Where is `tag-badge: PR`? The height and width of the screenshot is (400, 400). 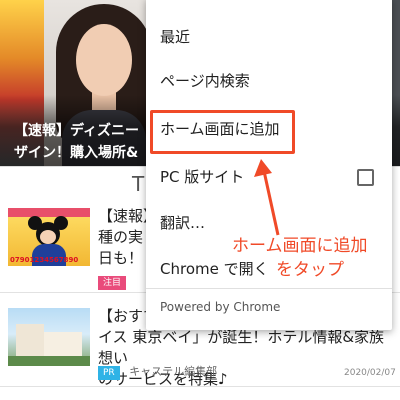
tag-badge: PR is located at coordinates (109, 373).